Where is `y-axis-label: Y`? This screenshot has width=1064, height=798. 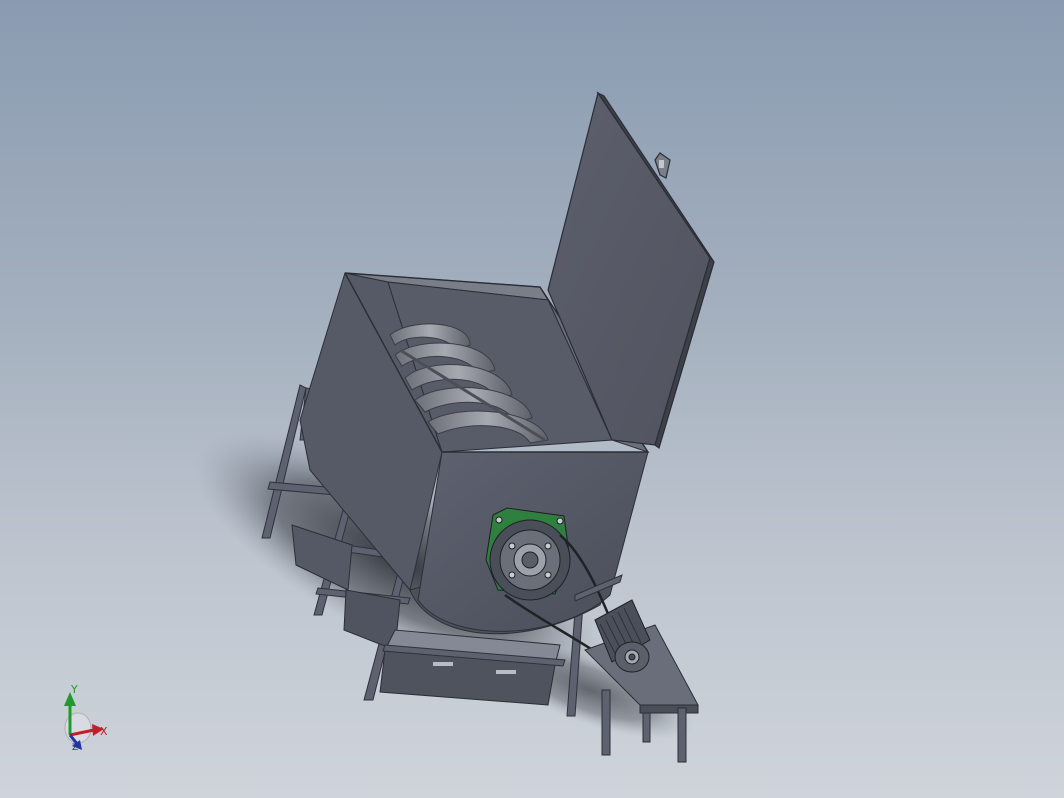
y-axis-label: Y is located at coordinates (74, 689).